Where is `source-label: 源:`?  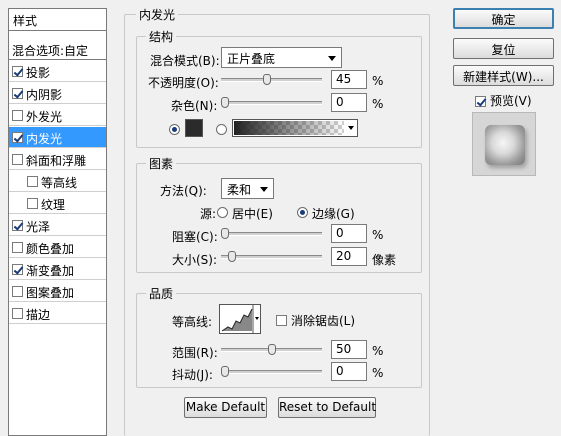
source-label: 源: is located at coordinates (208, 214).